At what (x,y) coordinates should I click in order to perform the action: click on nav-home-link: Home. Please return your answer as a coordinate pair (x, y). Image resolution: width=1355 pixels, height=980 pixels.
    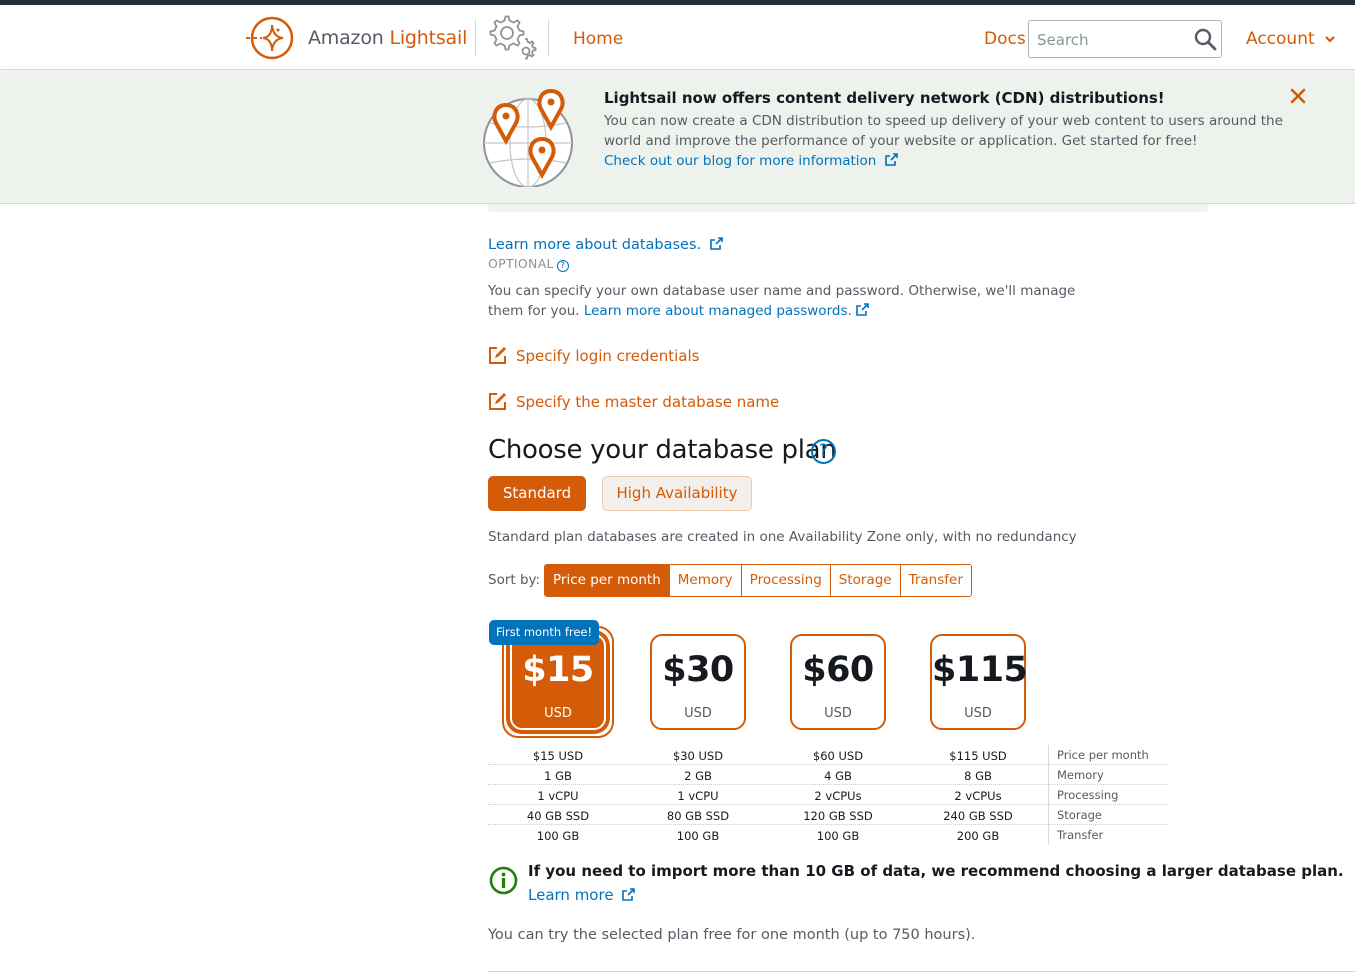
    Looking at the image, I should click on (598, 39).